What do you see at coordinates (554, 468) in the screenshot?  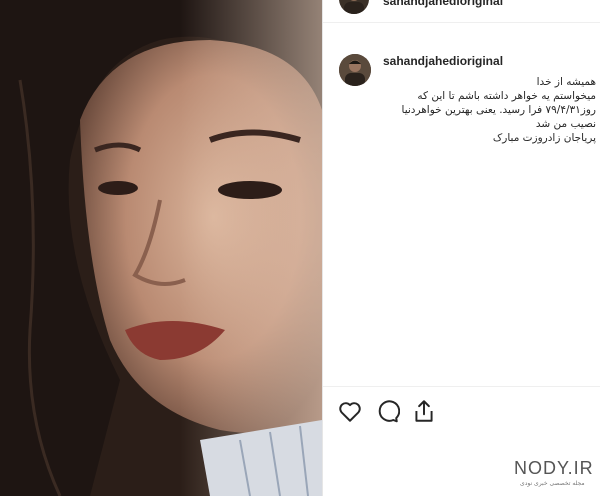 I see `watermark-title: NODY.IR` at bounding box center [554, 468].